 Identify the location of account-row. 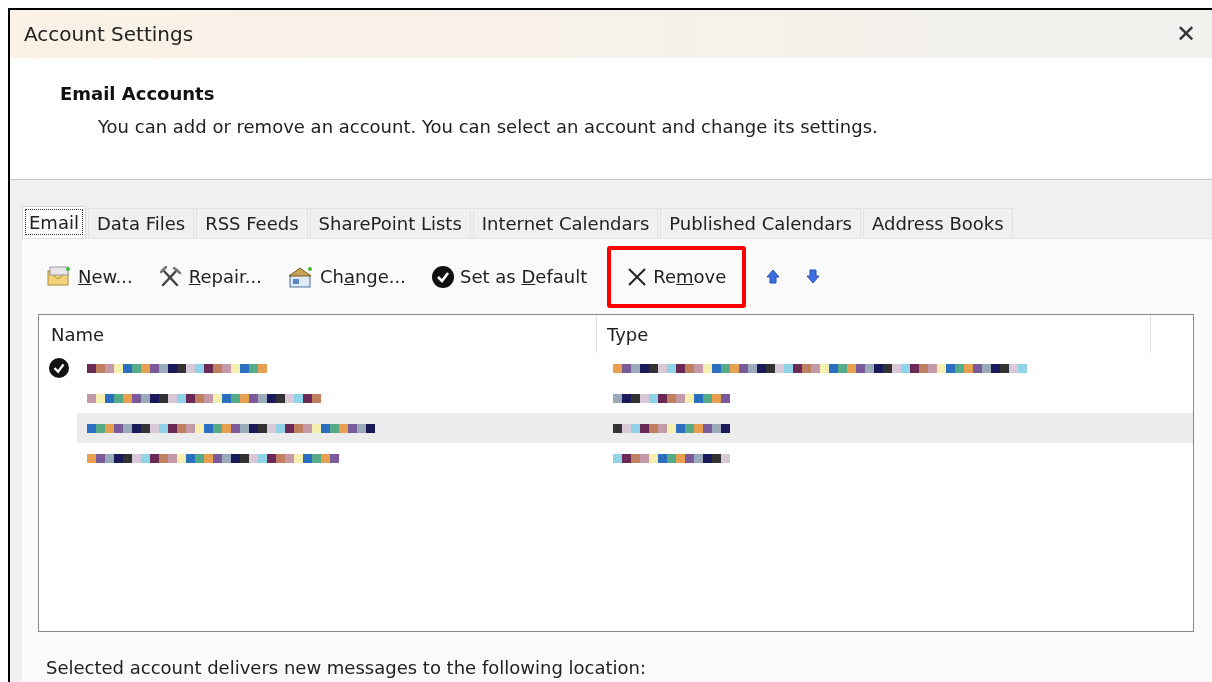
(635, 428).